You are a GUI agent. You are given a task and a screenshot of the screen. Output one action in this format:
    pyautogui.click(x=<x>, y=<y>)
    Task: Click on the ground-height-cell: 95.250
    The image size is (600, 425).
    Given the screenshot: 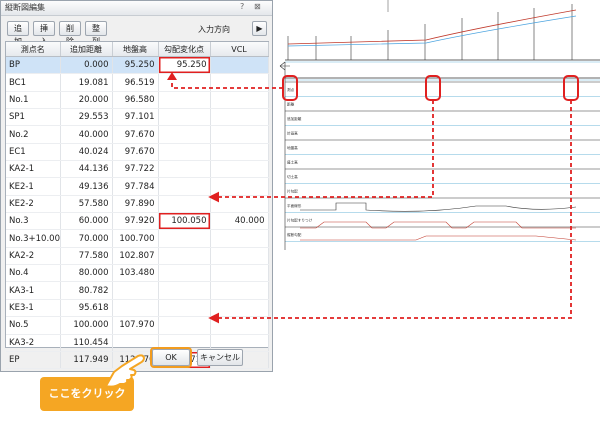 What is the action you would take?
    pyautogui.click(x=135, y=65)
    